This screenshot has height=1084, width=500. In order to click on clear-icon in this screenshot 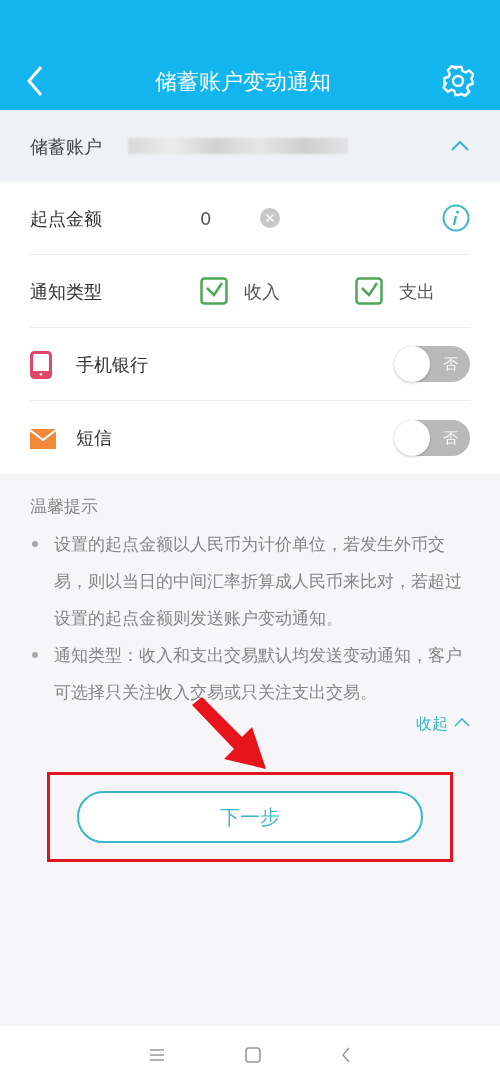, I will do `click(270, 218)`.